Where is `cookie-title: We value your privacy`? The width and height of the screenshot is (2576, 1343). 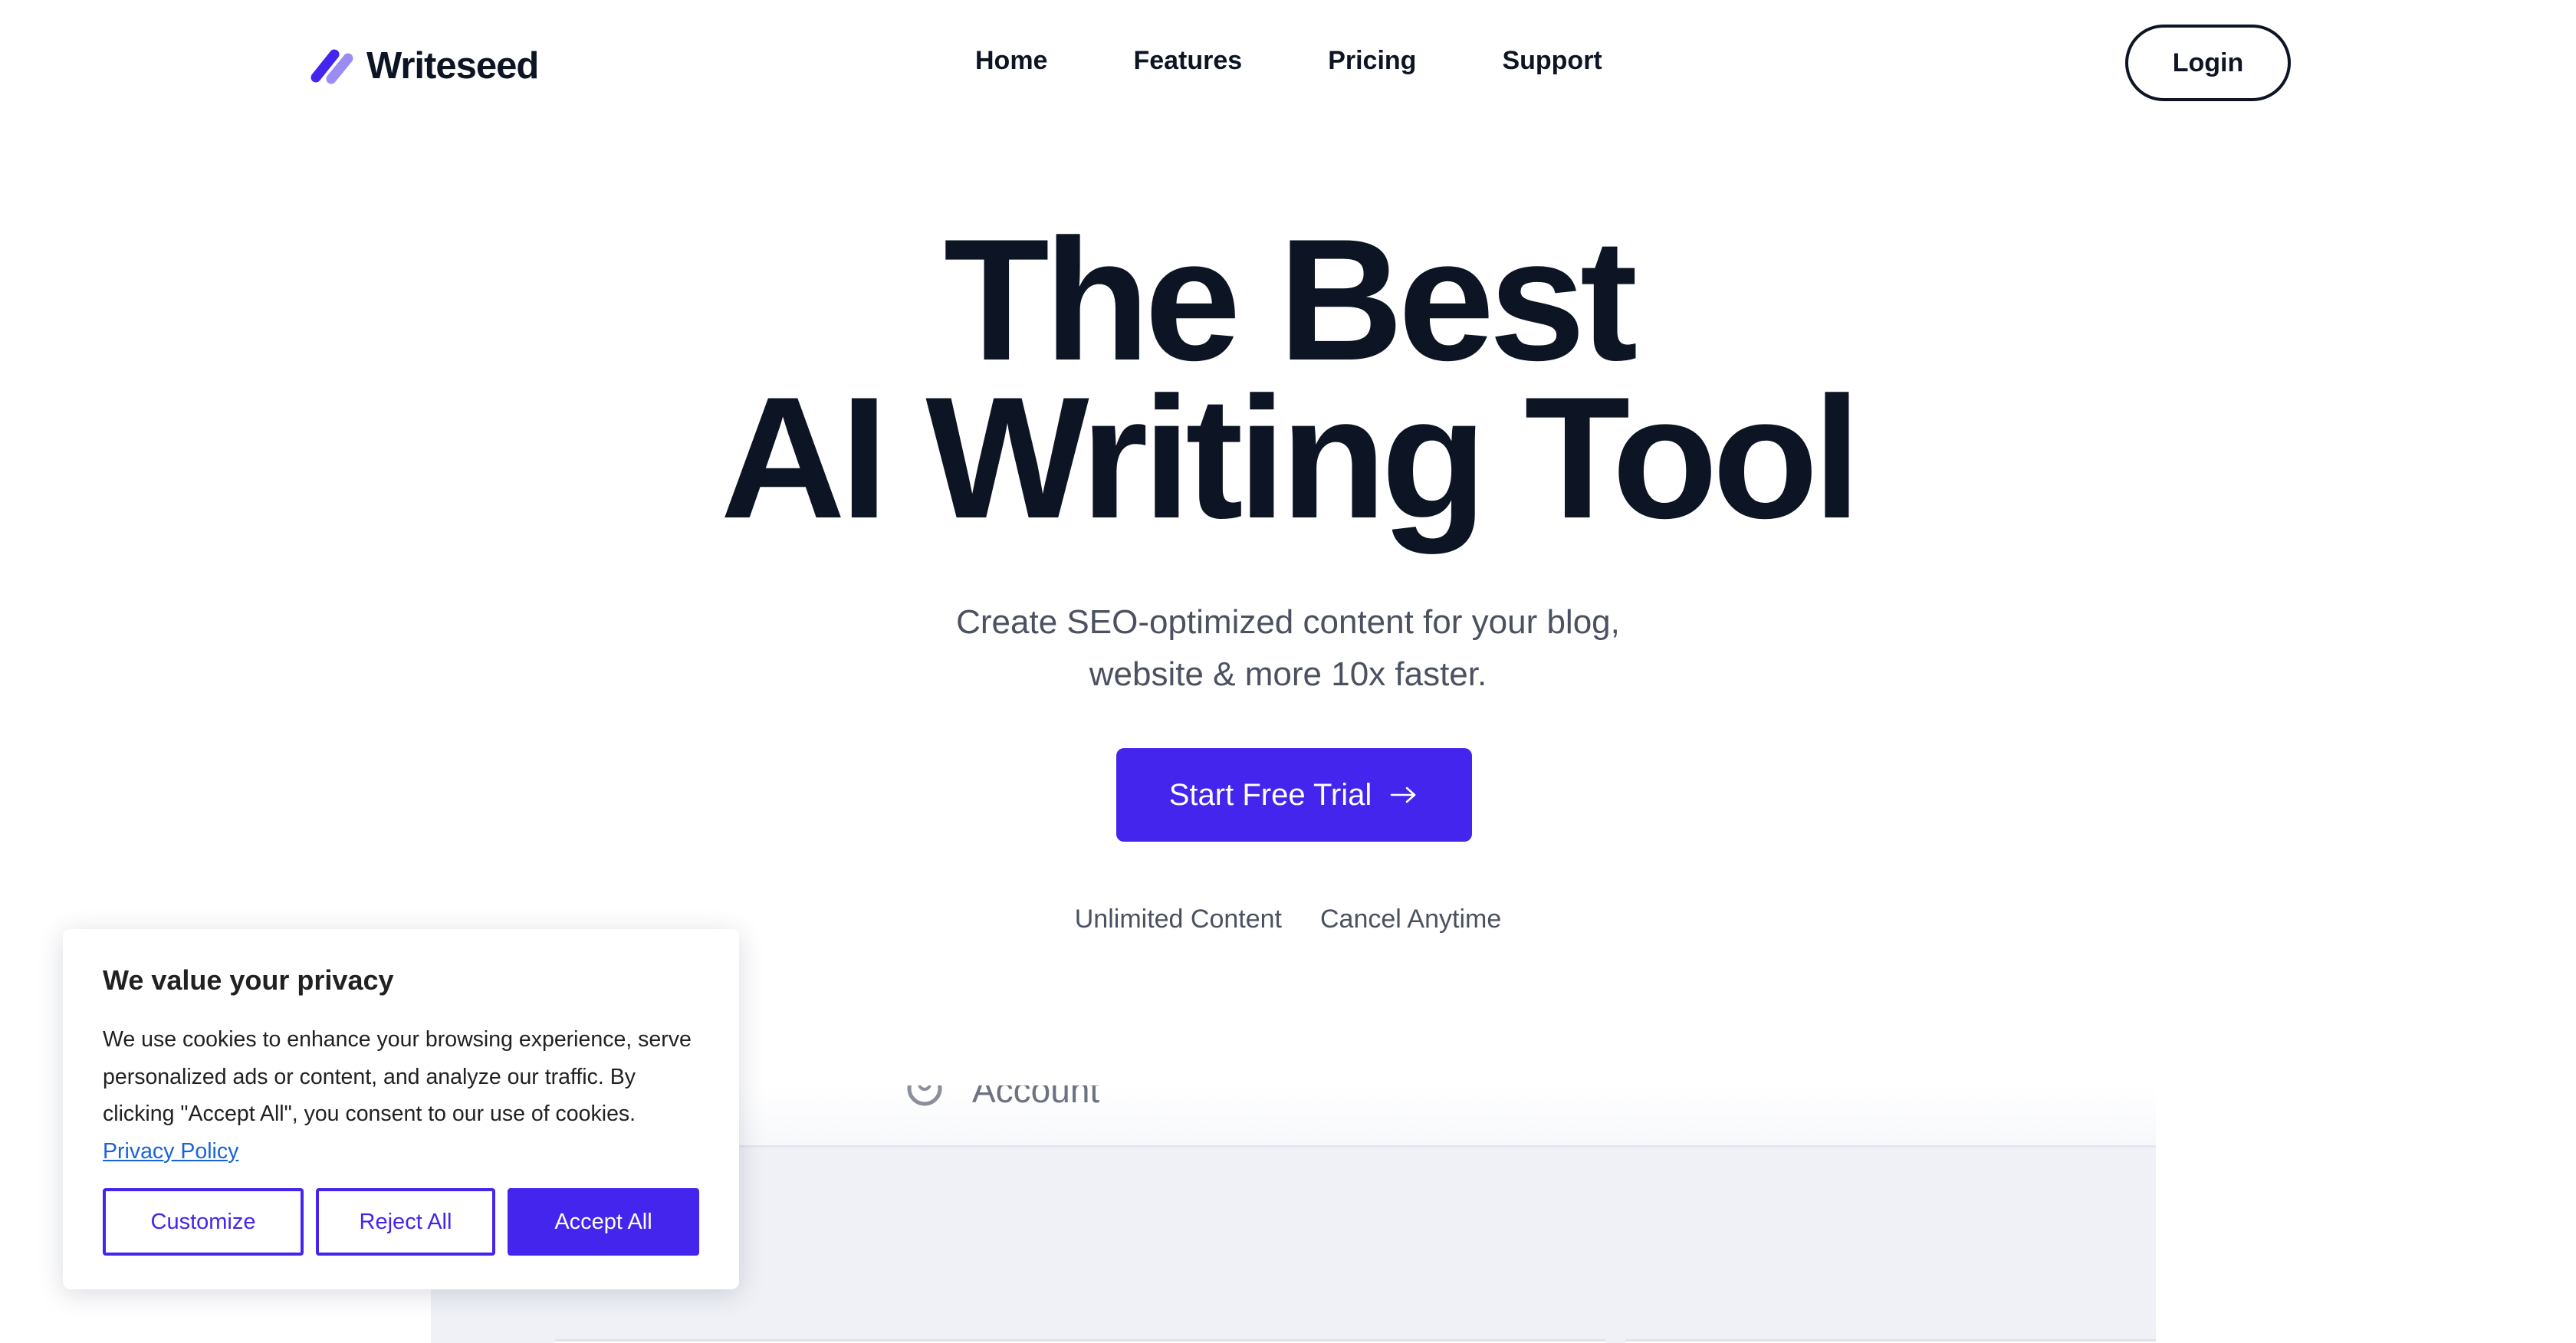 cookie-title: We value your privacy is located at coordinates (248, 980).